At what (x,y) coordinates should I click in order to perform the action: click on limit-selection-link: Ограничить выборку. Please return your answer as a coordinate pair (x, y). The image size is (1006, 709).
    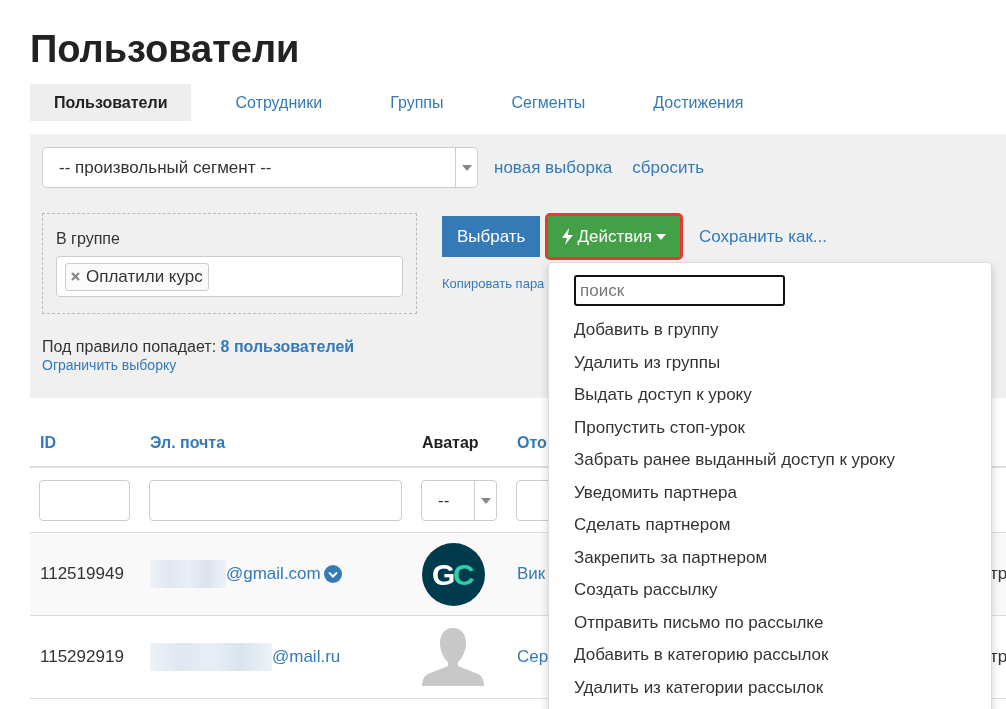
    Looking at the image, I should click on (109, 365).